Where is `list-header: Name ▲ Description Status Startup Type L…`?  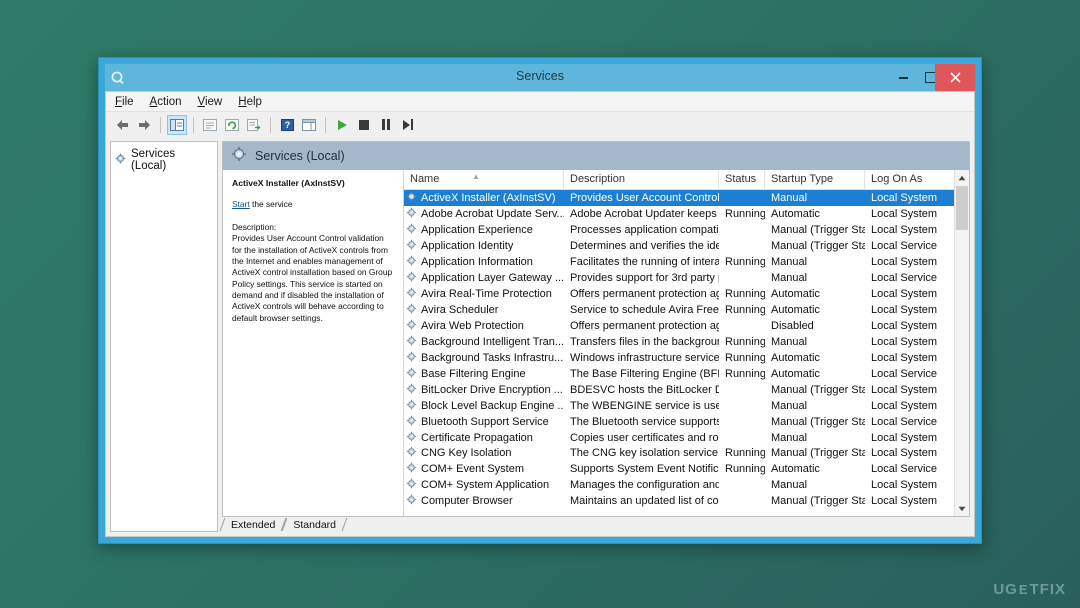 list-header: Name ▲ Description Status Startup Type L… is located at coordinates (686, 180).